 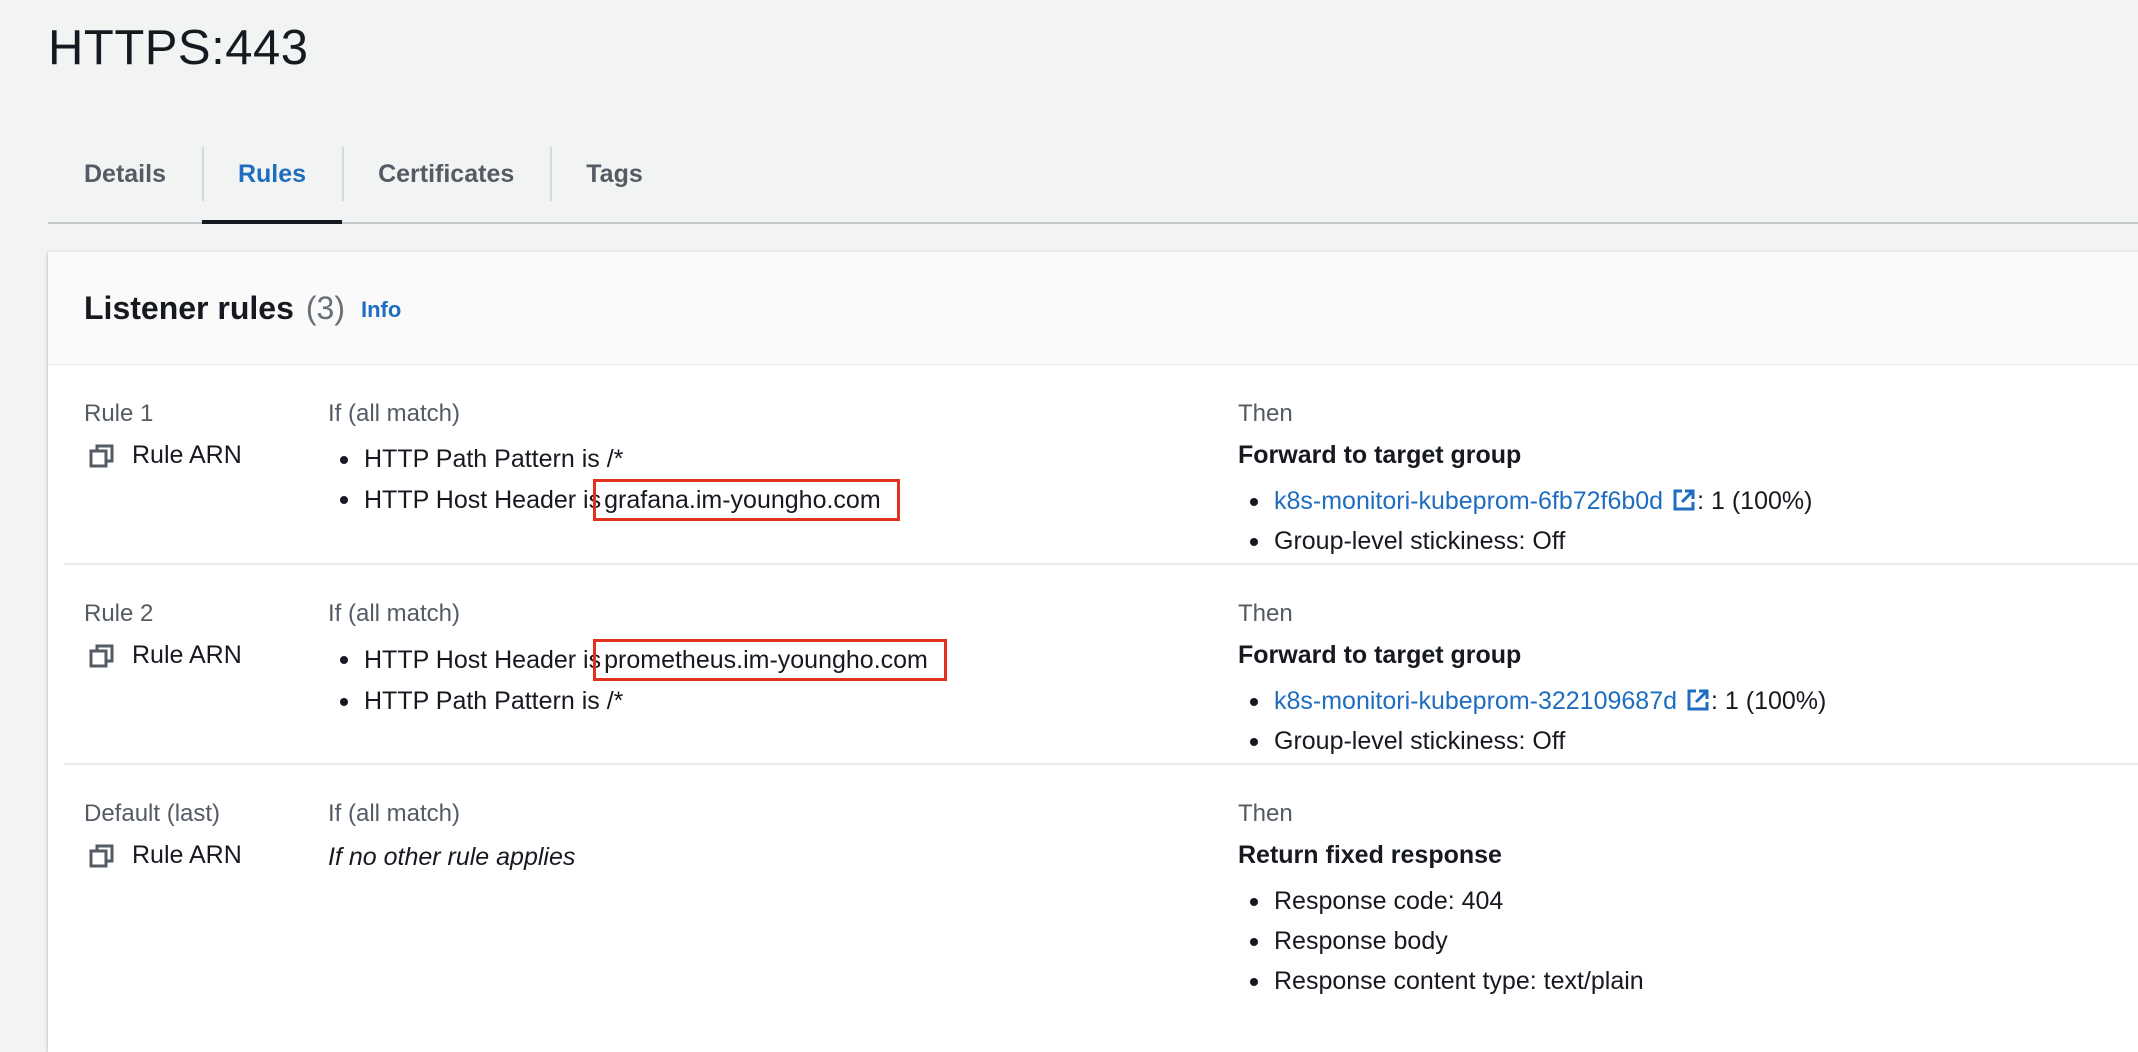 I want to click on tab-tags: Tags, so click(x=614, y=174).